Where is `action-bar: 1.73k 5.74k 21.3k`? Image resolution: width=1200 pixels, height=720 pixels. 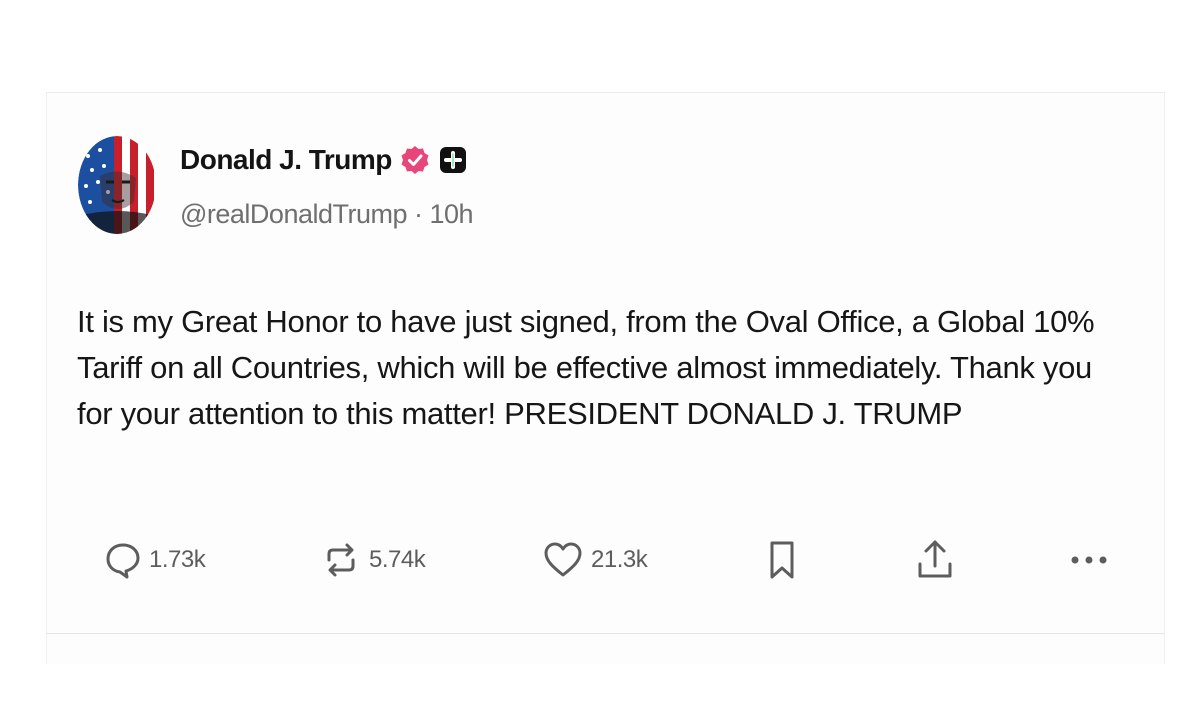
action-bar: 1.73k 5.74k 21.3k is located at coordinates (605, 560).